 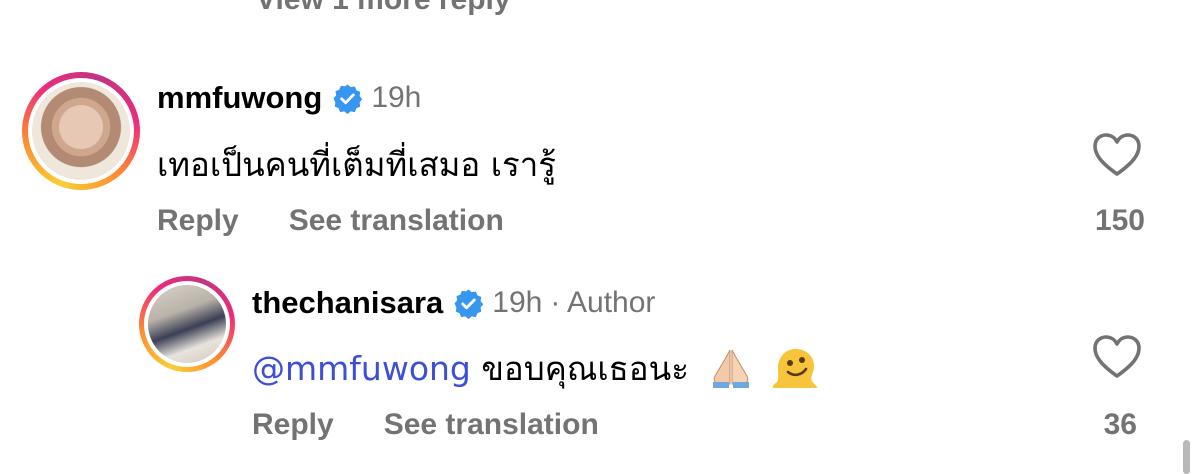 What do you see at coordinates (603, 302) in the screenshot?
I see `author-label: · Author` at bounding box center [603, 302].